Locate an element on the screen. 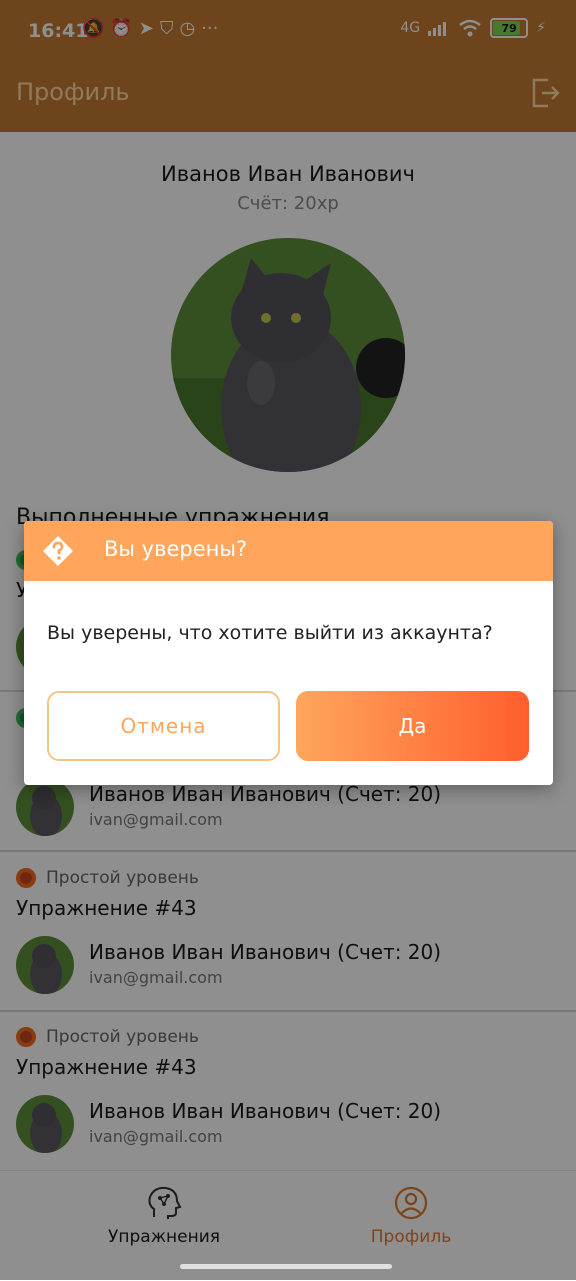  cancel-button: Отмена is located at coordinates (163, 726).